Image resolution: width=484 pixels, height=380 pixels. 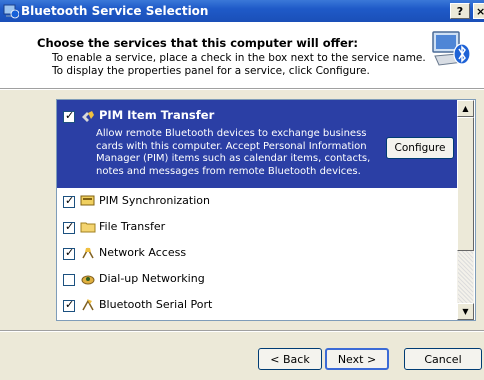 What do you see at coordinates (88, 305) in the screenshot?
I see `serial-port-icon` at bounding box center [88, 305].